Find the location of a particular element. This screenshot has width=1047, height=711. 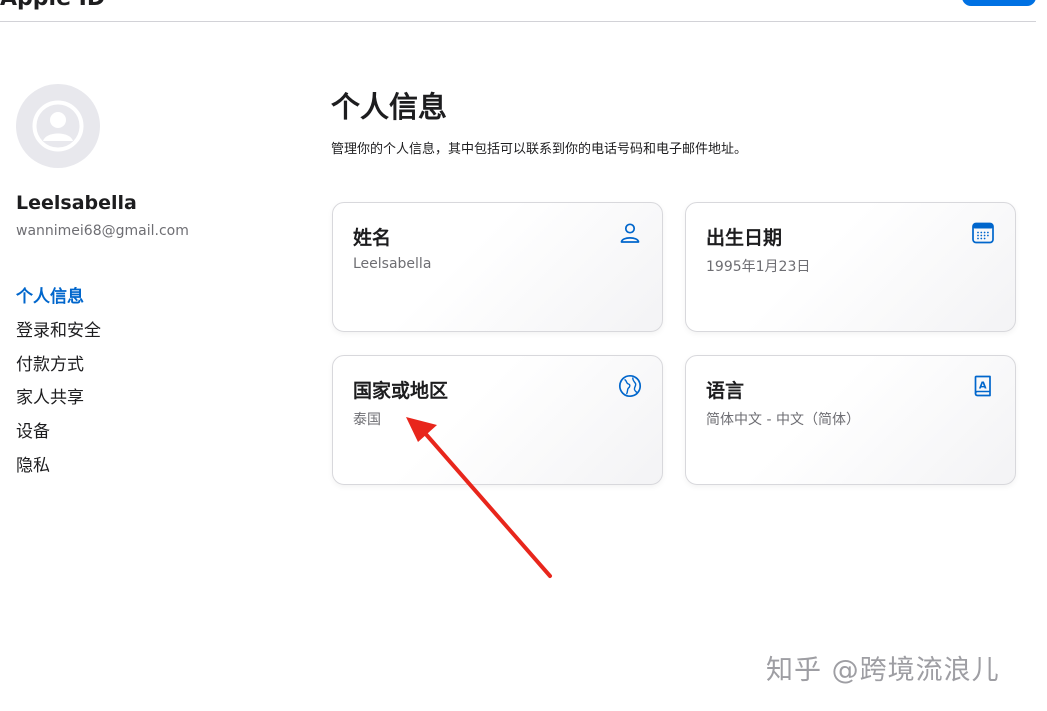

card-title: 姓名 is located at coordinates (372, 238).